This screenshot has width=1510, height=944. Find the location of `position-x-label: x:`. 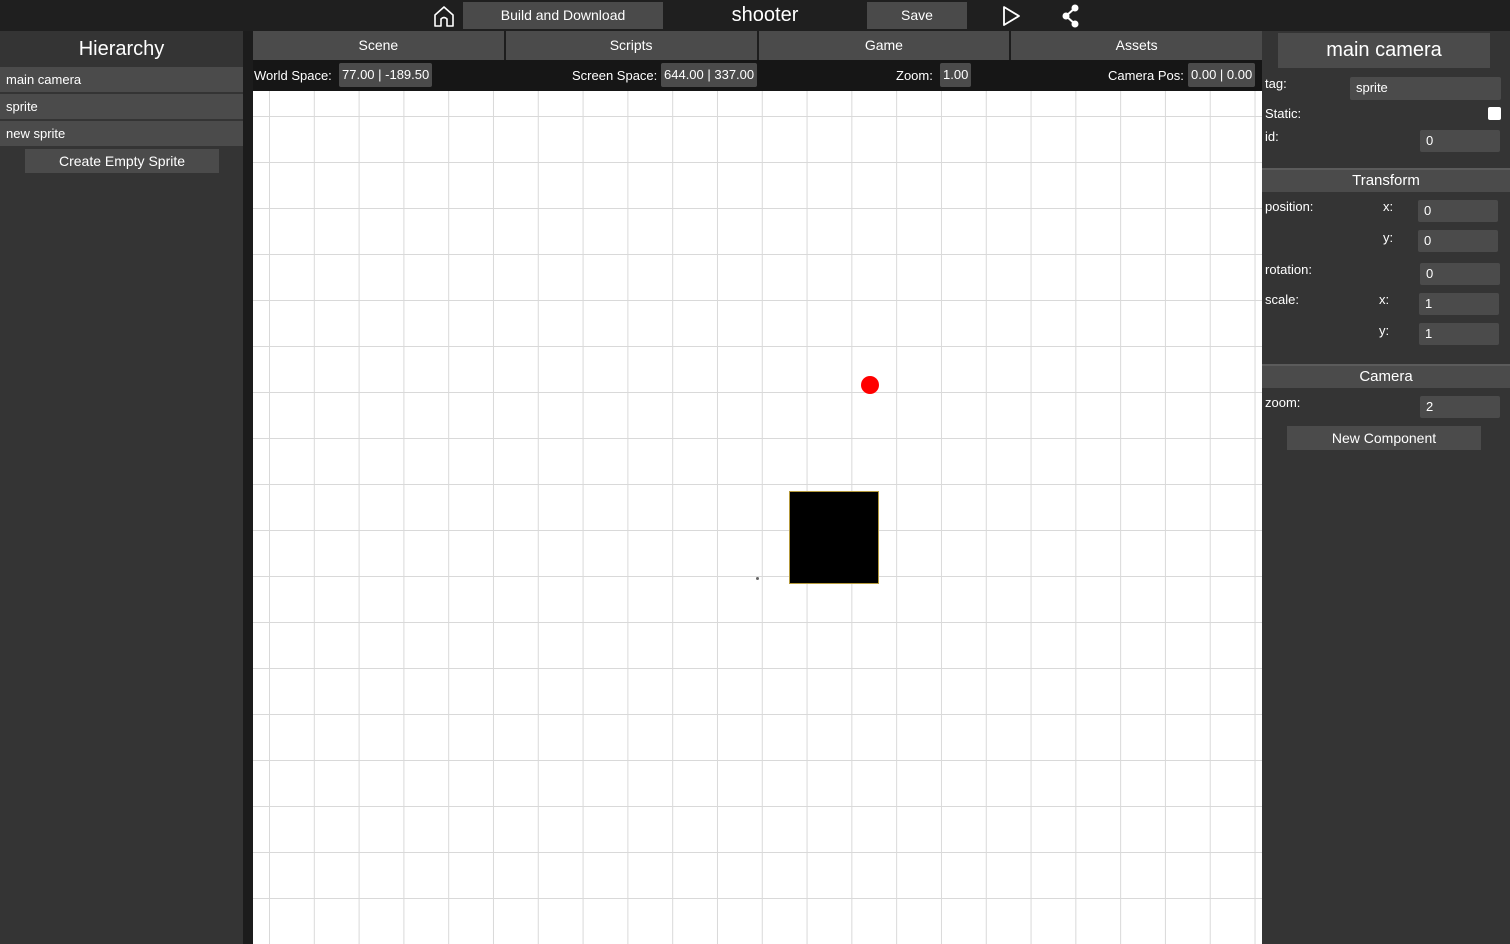

position-x-label: x: is located at coordinates (1388, 206).